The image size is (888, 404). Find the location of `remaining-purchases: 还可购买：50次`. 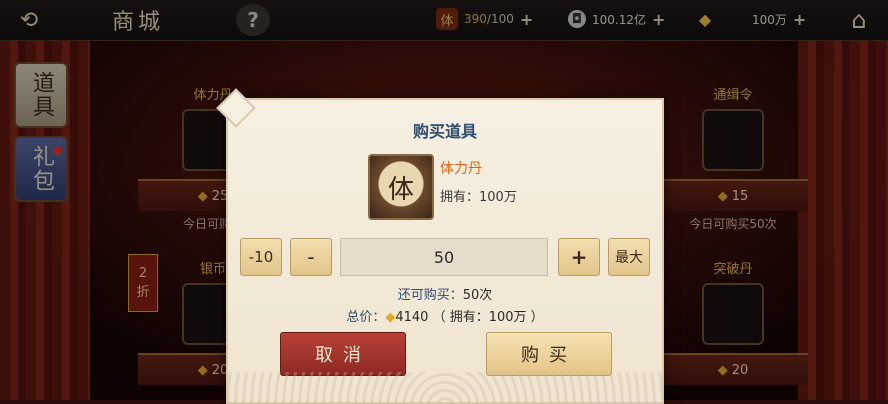

remaining-purchases: 还可购买：50次 is located at coordinates (445, 293).